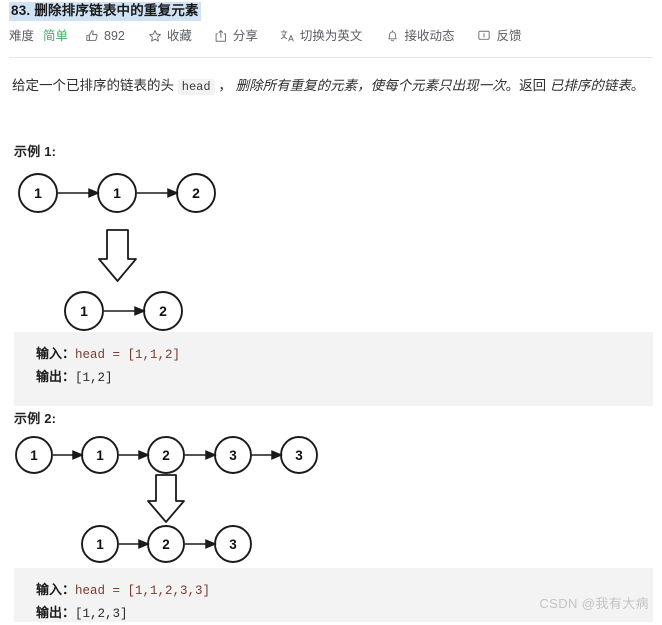 Image resolution: width=662 pixels, height=625 pixels. What do you see at coordinates (22, 36) in the screenshot?
I see `difficulty-label: 难度` at bounding box center [22, 36].